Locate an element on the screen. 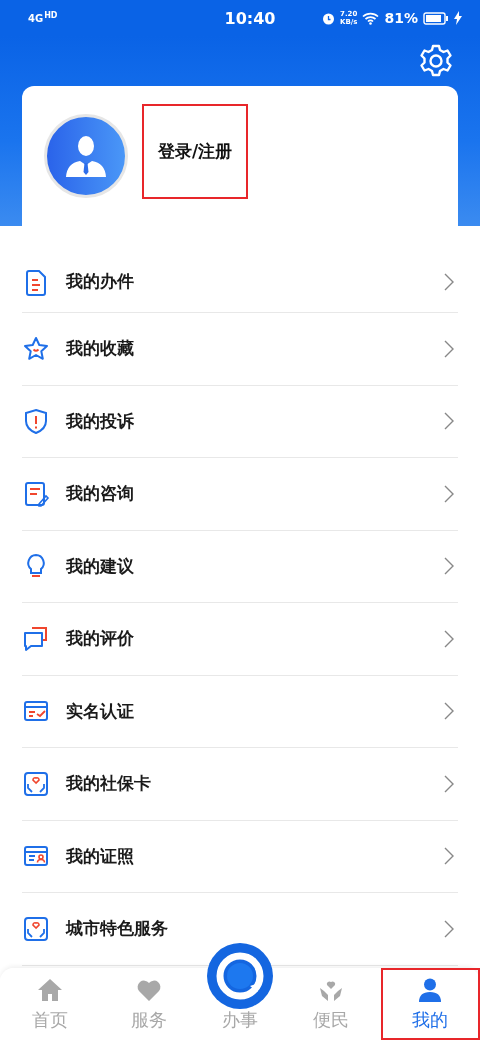 Image resolution: width=480 pixels, height=1040 pixels. menu-label: 我的评价 is located at coordinates (100, 639).